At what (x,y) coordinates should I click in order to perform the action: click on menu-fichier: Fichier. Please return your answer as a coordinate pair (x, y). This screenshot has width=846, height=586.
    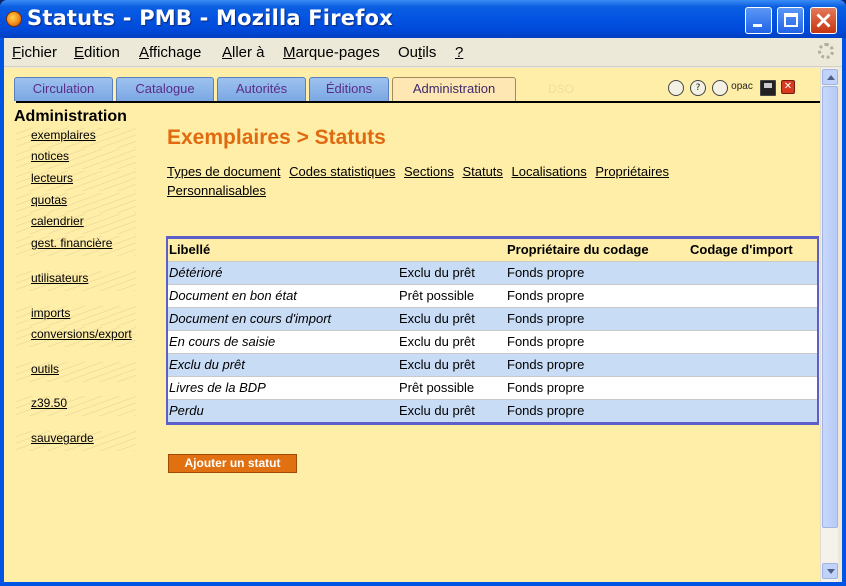
    Looking at the image, I should click on (34, 52).